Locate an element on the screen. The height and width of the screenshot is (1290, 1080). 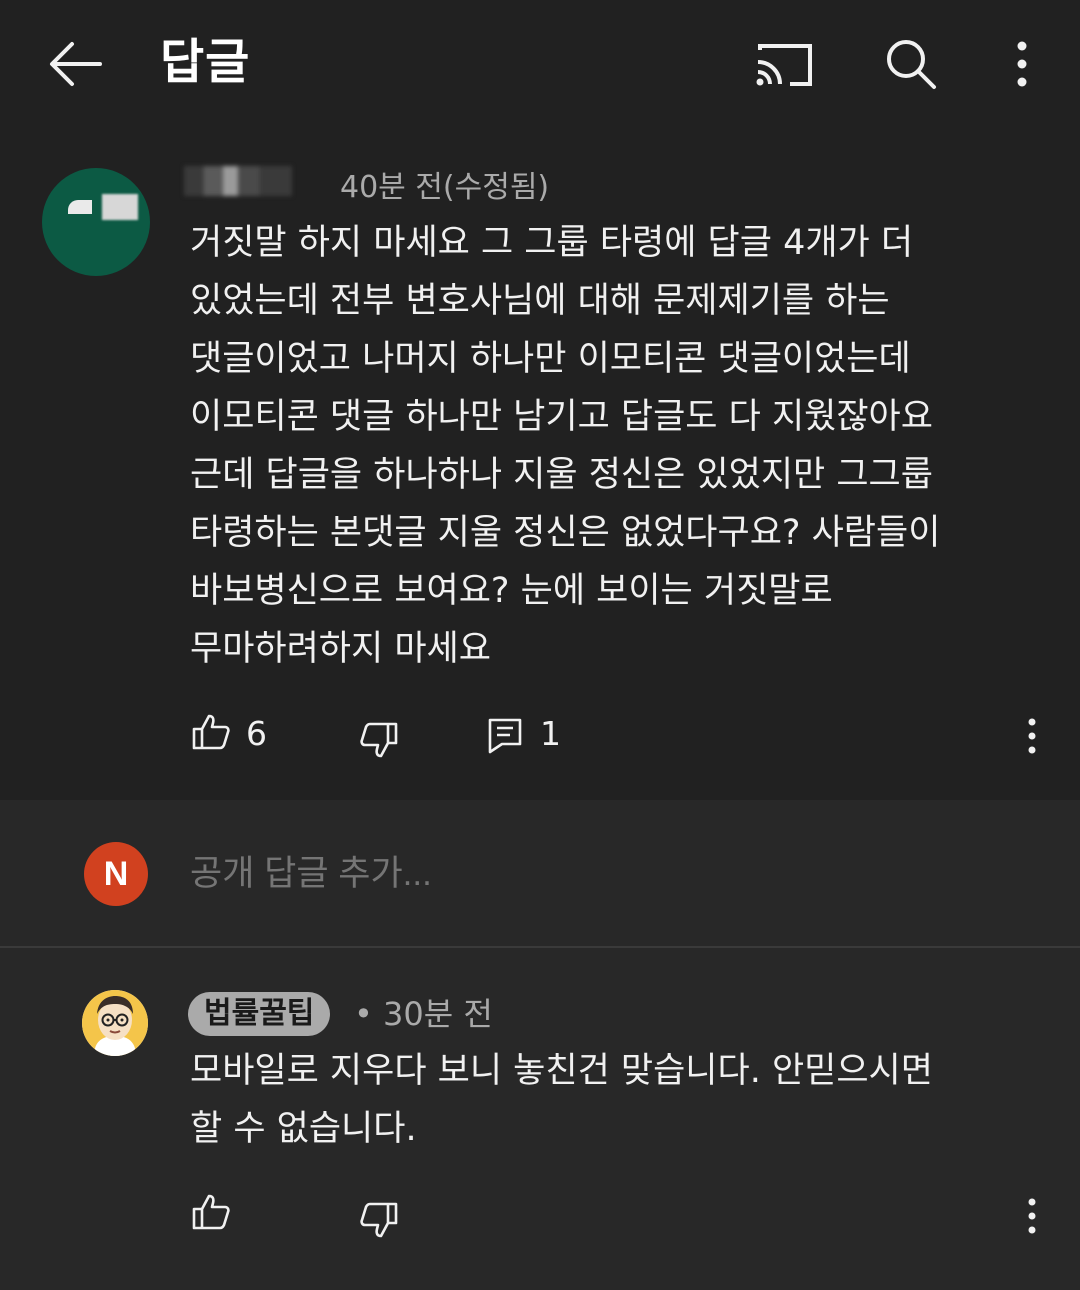
avatar: N is located at coordinates (116, 874).